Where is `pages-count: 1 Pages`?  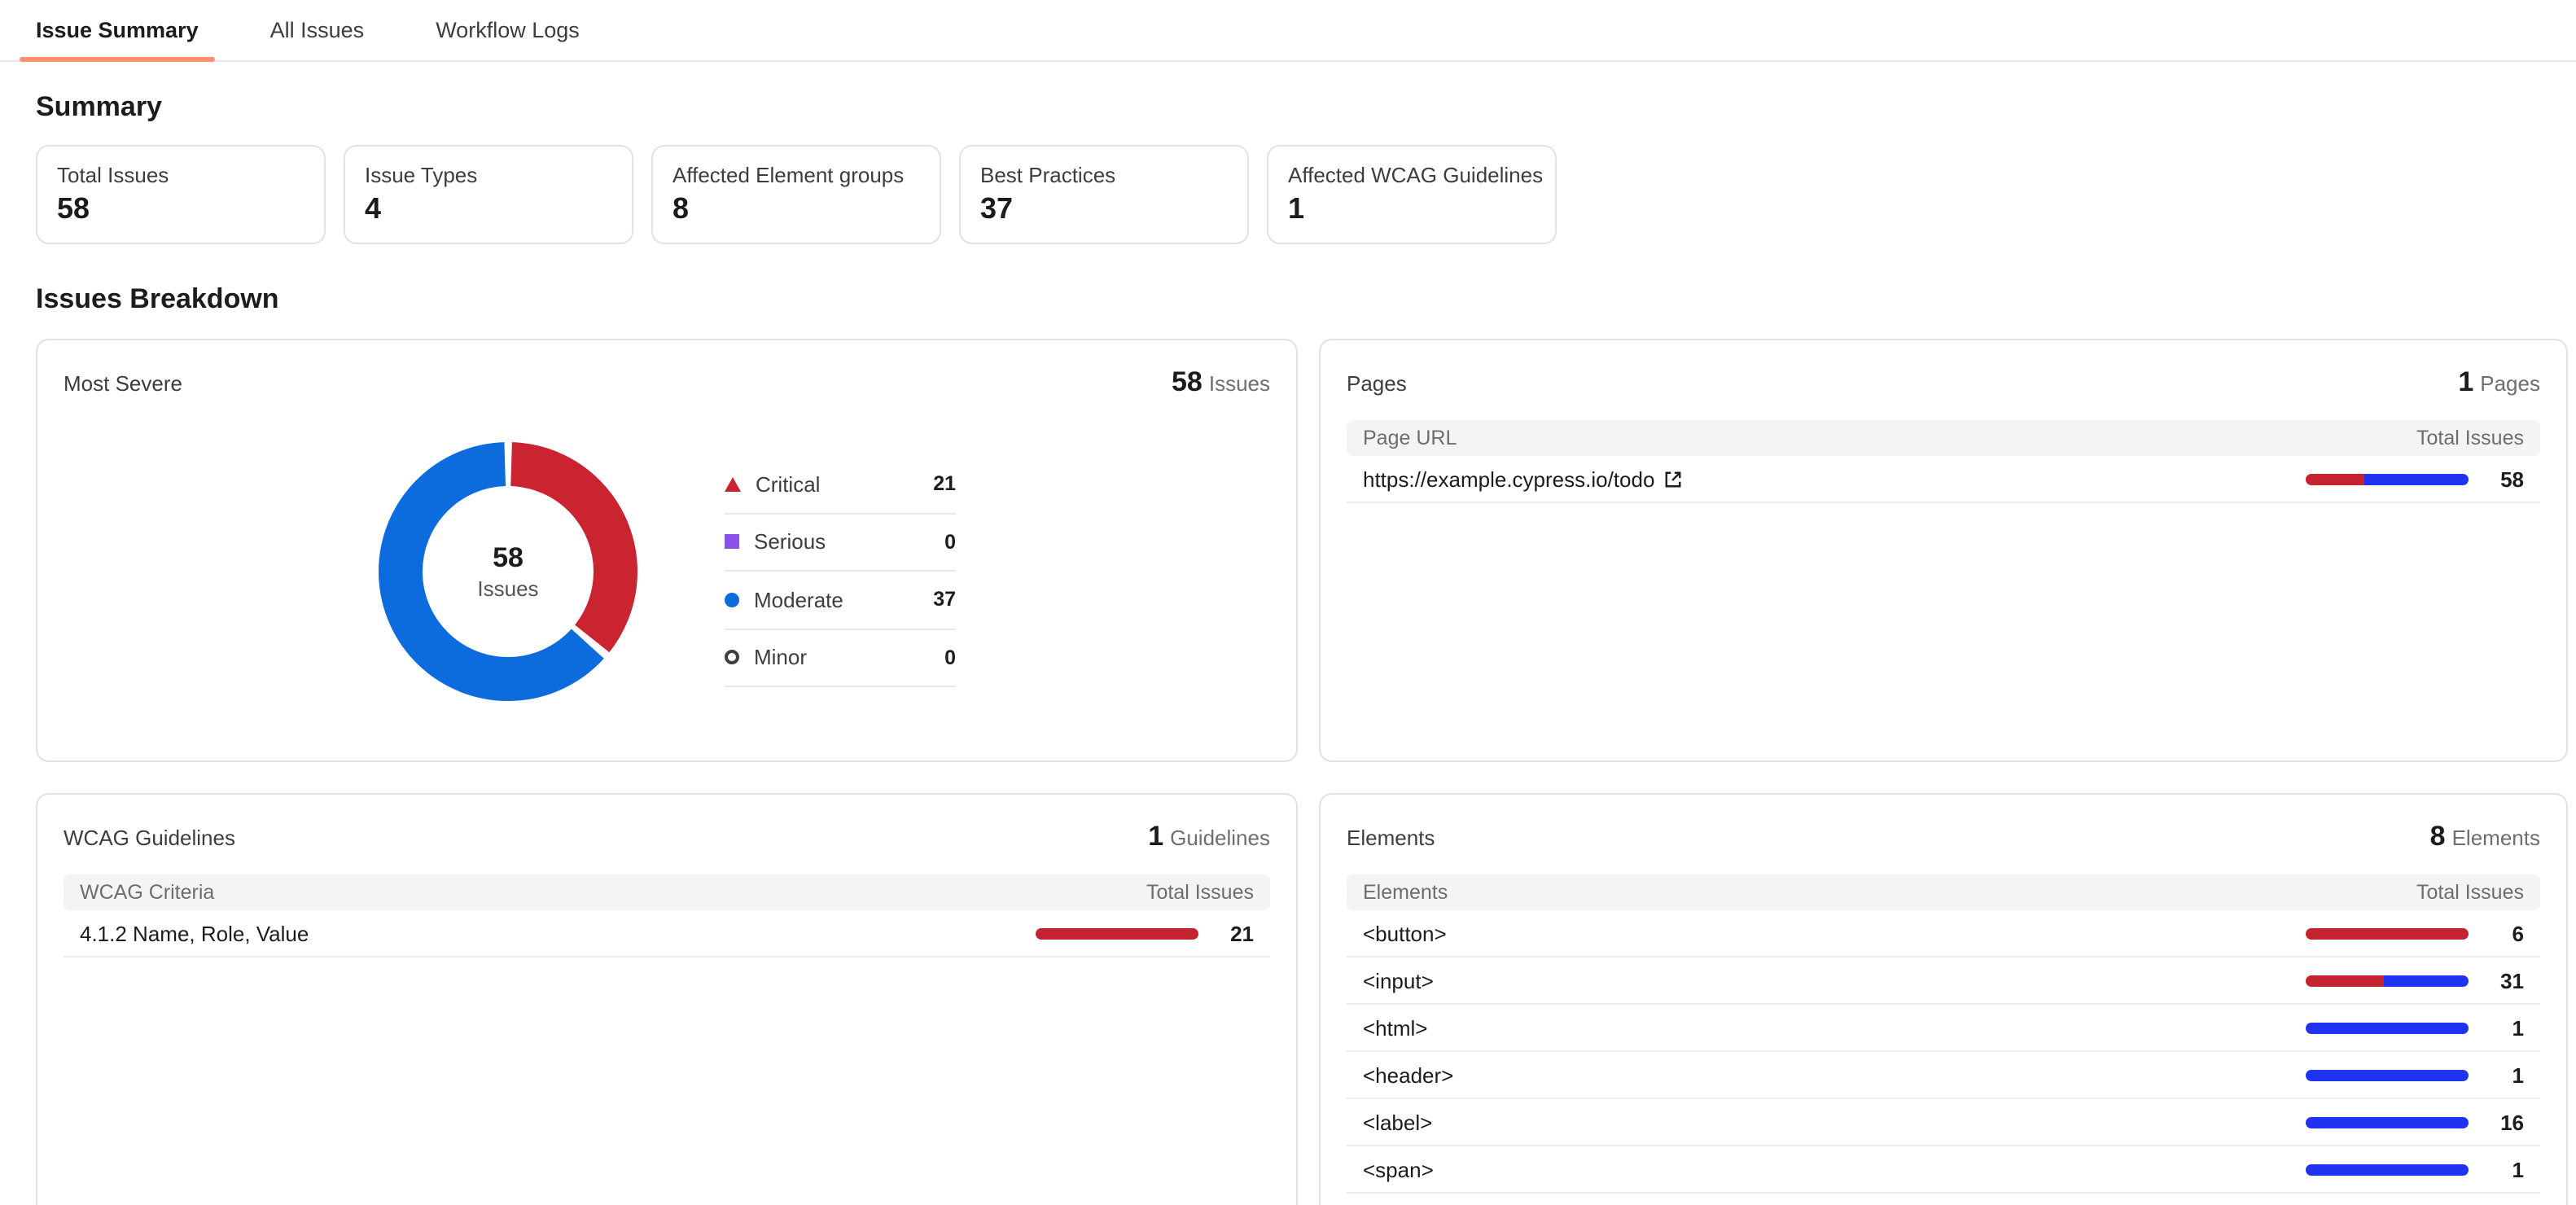 pages-count: 1 Pages is located at coordinates (2499, 382).